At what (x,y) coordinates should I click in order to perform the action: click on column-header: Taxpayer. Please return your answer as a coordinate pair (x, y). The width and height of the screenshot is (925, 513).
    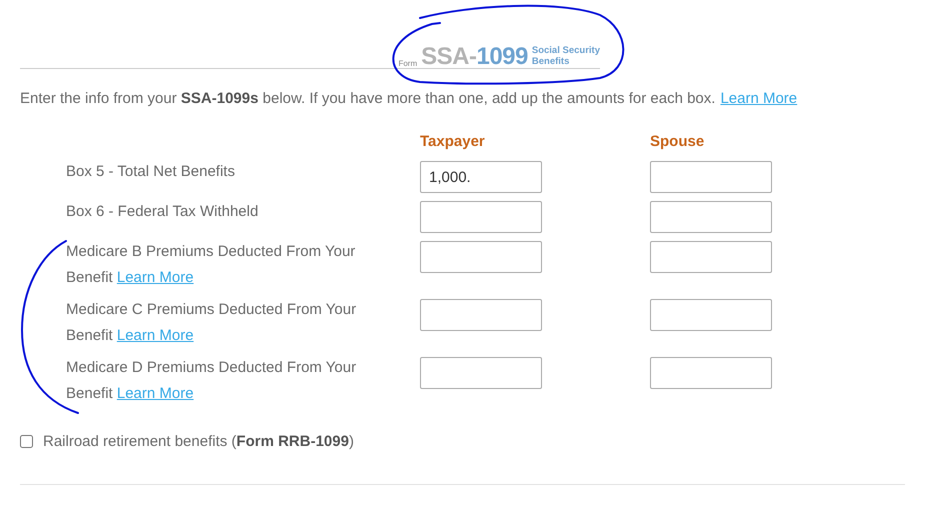
    Looking at the image, I should click on (453, 141).